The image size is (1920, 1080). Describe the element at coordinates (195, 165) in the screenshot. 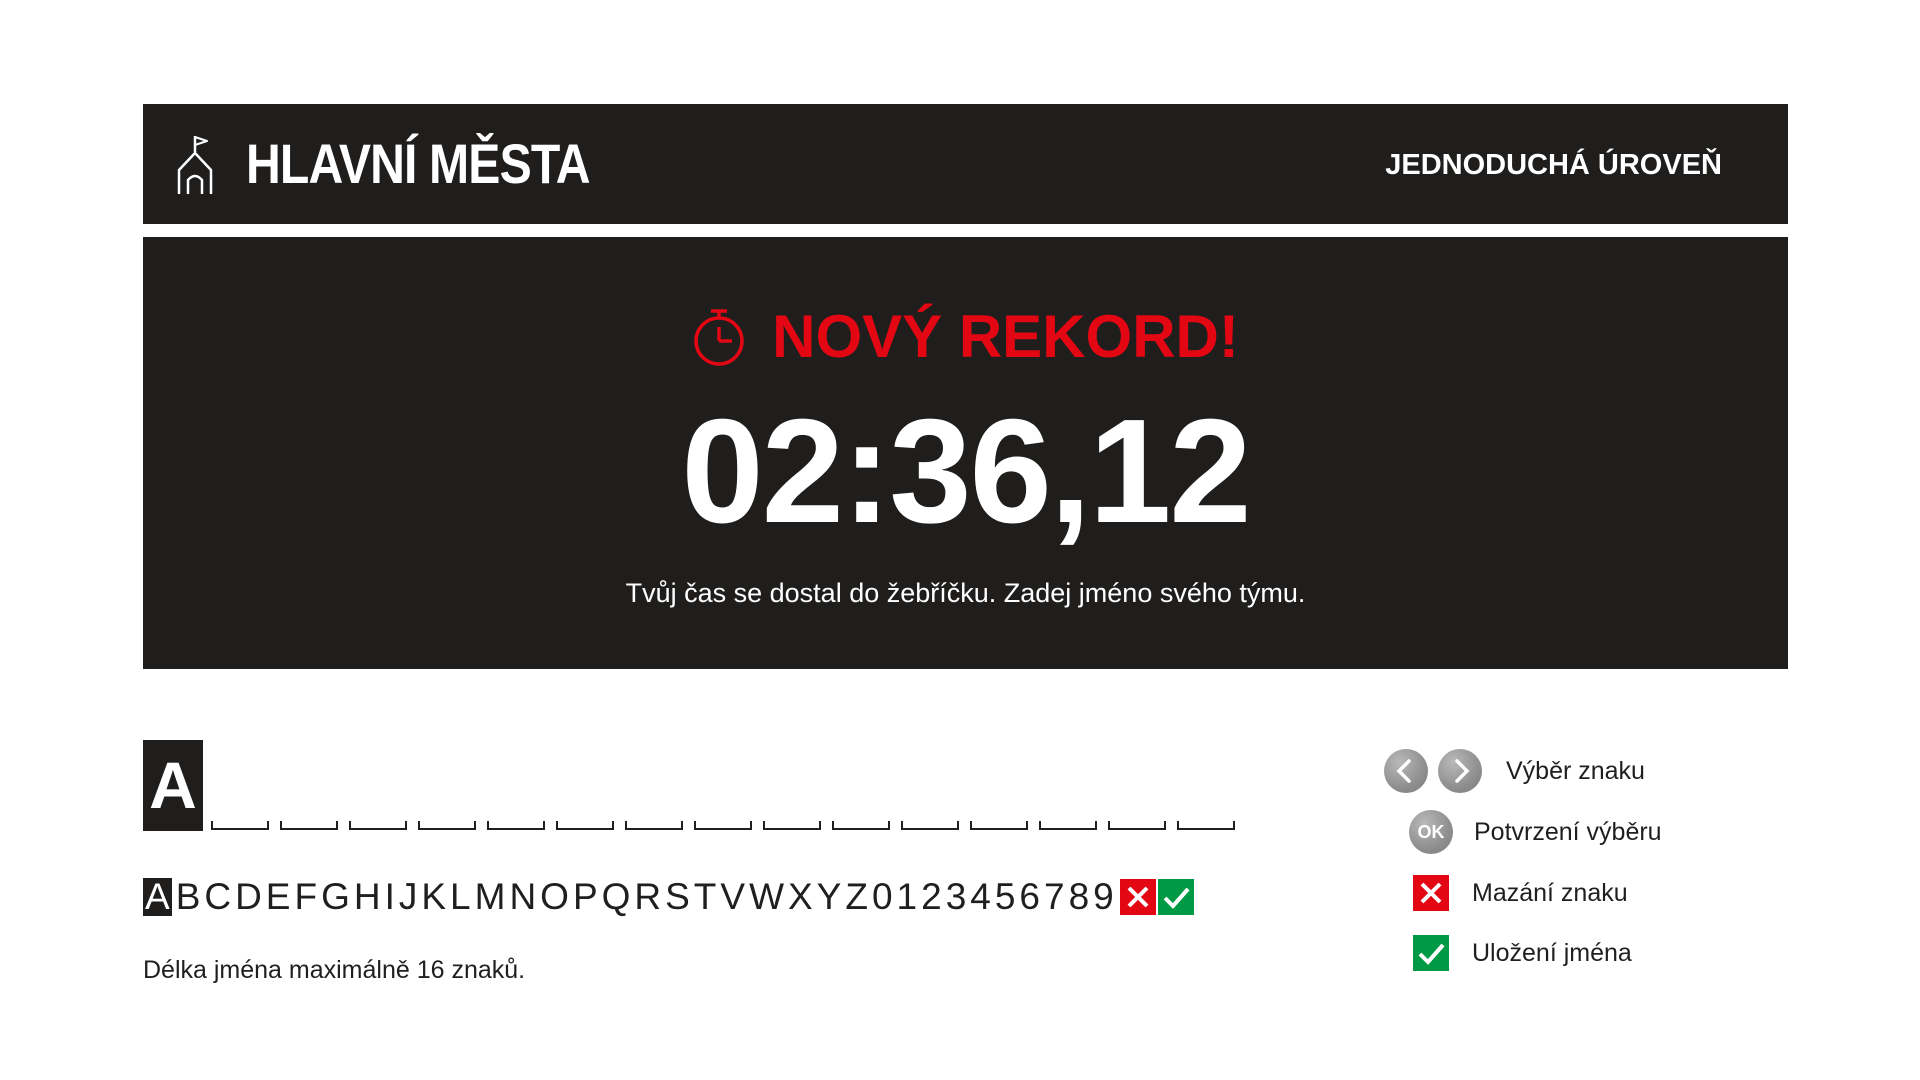

I see `flag-house-icon` at that location.